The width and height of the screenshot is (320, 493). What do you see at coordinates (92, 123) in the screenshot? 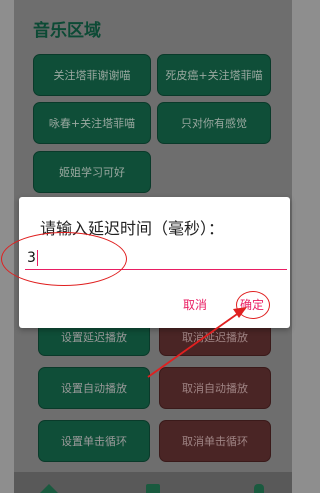
I see `song-button-3: 咏春+关注塔菲喵` at bounding box center [92, 123].